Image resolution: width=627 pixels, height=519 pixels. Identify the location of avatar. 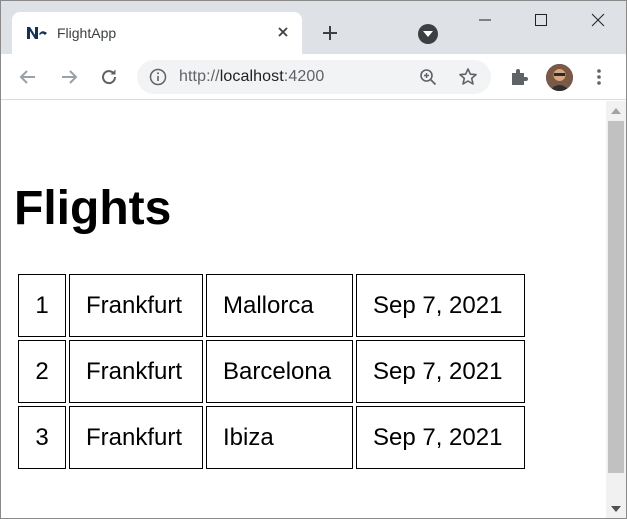
(559, 77).